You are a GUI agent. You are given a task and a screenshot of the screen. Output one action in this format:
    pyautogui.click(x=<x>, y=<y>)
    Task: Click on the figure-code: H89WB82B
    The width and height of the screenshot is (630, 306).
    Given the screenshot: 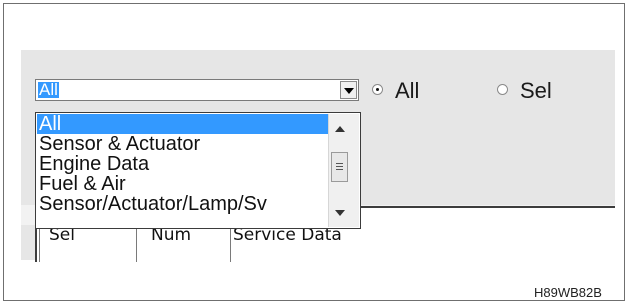 What is the action you would take?
    pyautogui.click(x=568, y=292)
    